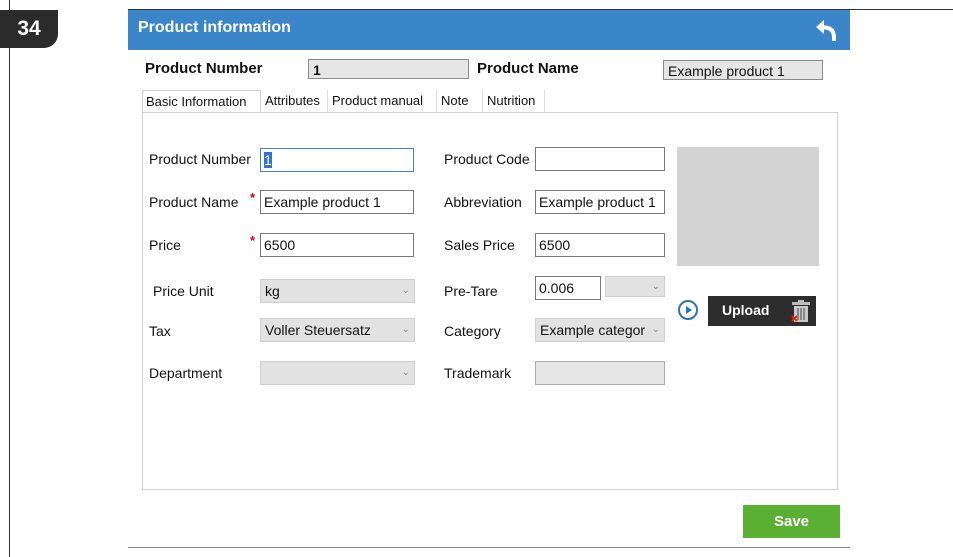 The image size is (953, 557). What do you see at coordinates (388, 69) in the screenshot?
I see `product-number-header-field: 1` at bounding box center [388, 69].